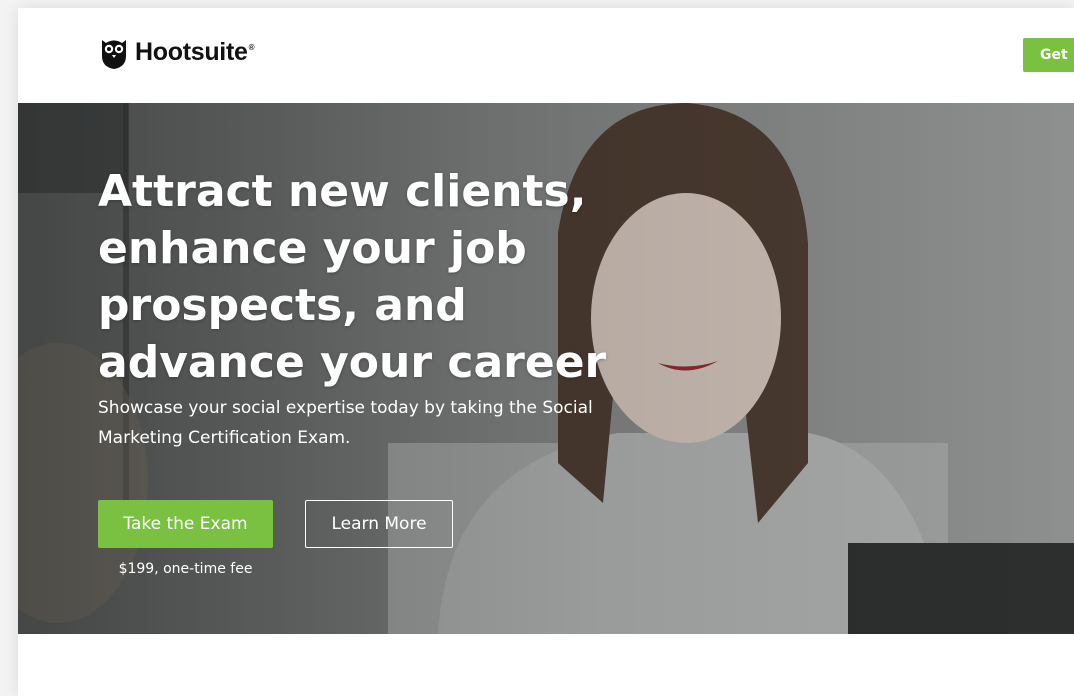 This screenshot has width=1074, height=696. What do you see at coordinates (251, 48) in the screenshot?
I see `registered-mark: ®` at bounding box center [251, 48].